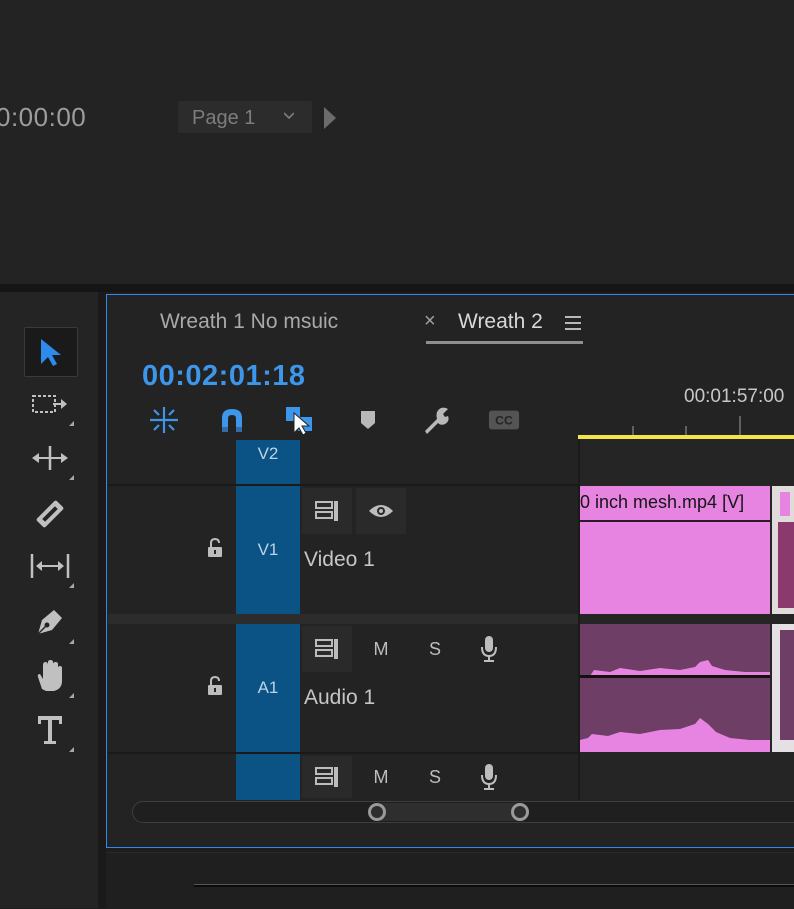 The height and width of the screenshot is (909, 794). I want to click on pen-tool, so click(50, 622).